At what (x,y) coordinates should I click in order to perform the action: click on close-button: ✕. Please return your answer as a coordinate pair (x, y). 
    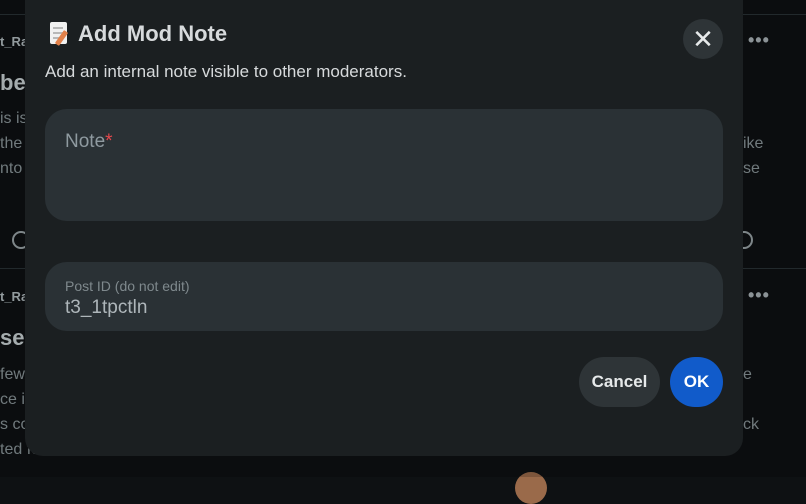
    Looking at the image, I should click on (703, 39).